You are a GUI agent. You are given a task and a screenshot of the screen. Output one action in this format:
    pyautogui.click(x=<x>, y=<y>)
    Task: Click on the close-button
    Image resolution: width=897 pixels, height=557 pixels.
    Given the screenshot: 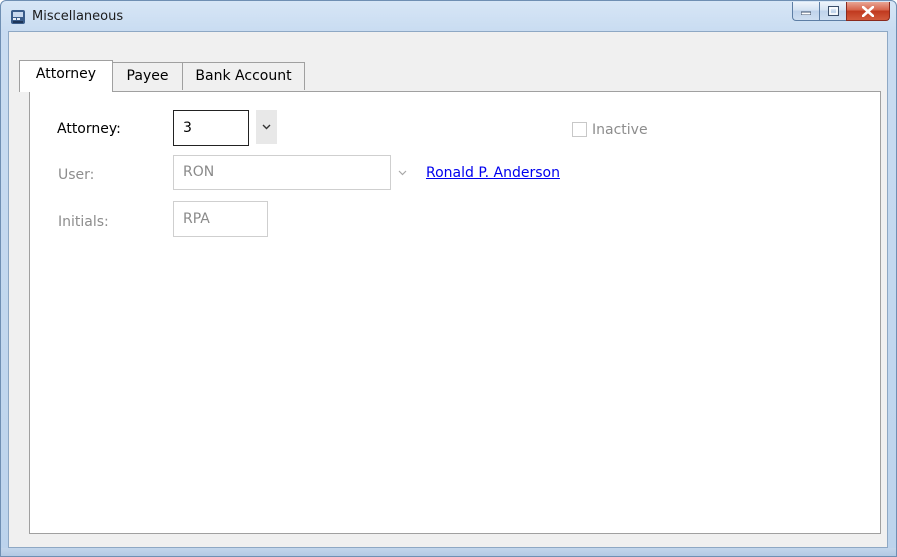 What is the action you would take?
    pyautogui.click(x=868, y=11)
    